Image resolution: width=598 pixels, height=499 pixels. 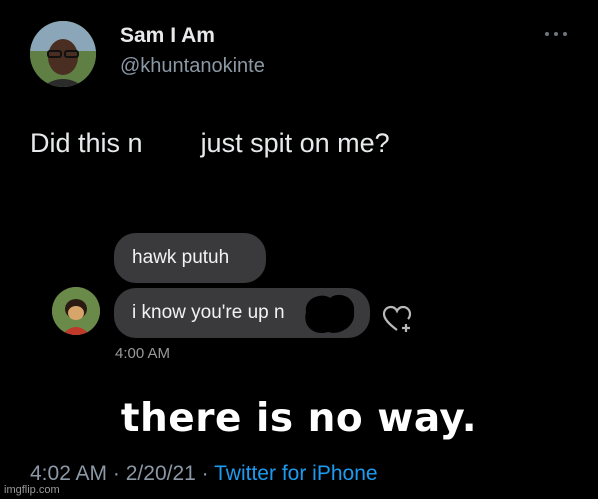 What do you see at coordinates (167, 36) in the screenshot?
I see `author-display-name: Sam I Am` at bounding box center [167, 36].